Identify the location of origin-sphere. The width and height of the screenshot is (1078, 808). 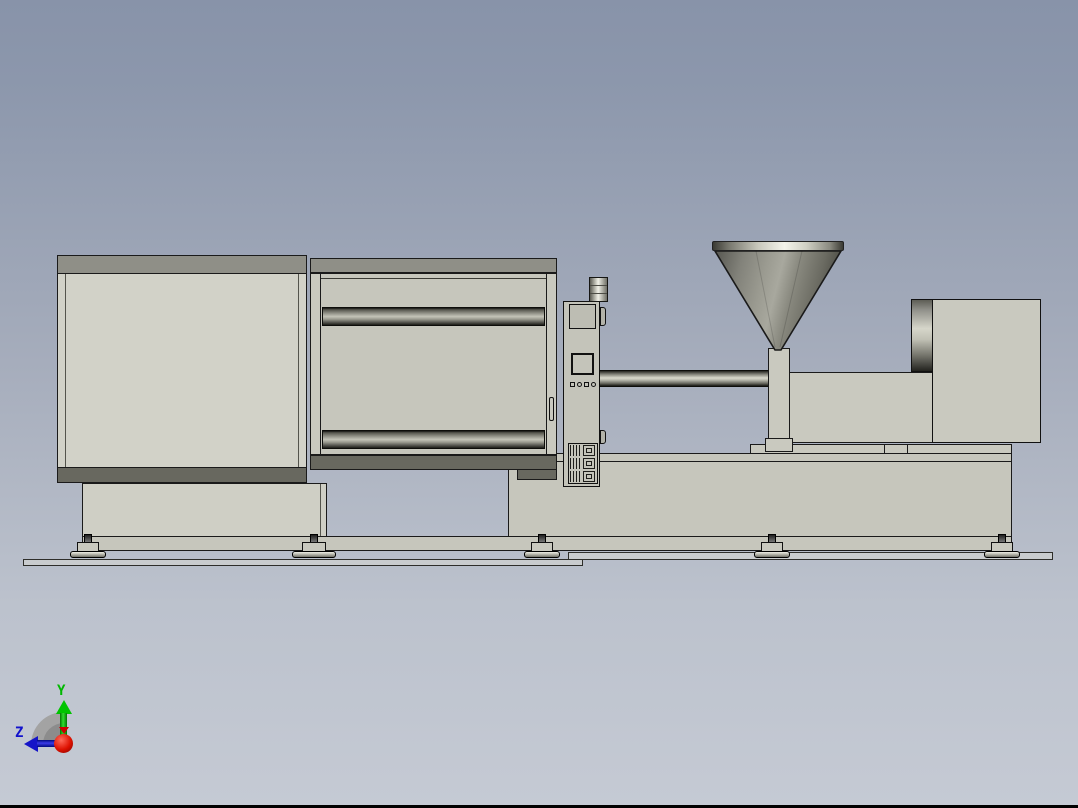
(63, 743).